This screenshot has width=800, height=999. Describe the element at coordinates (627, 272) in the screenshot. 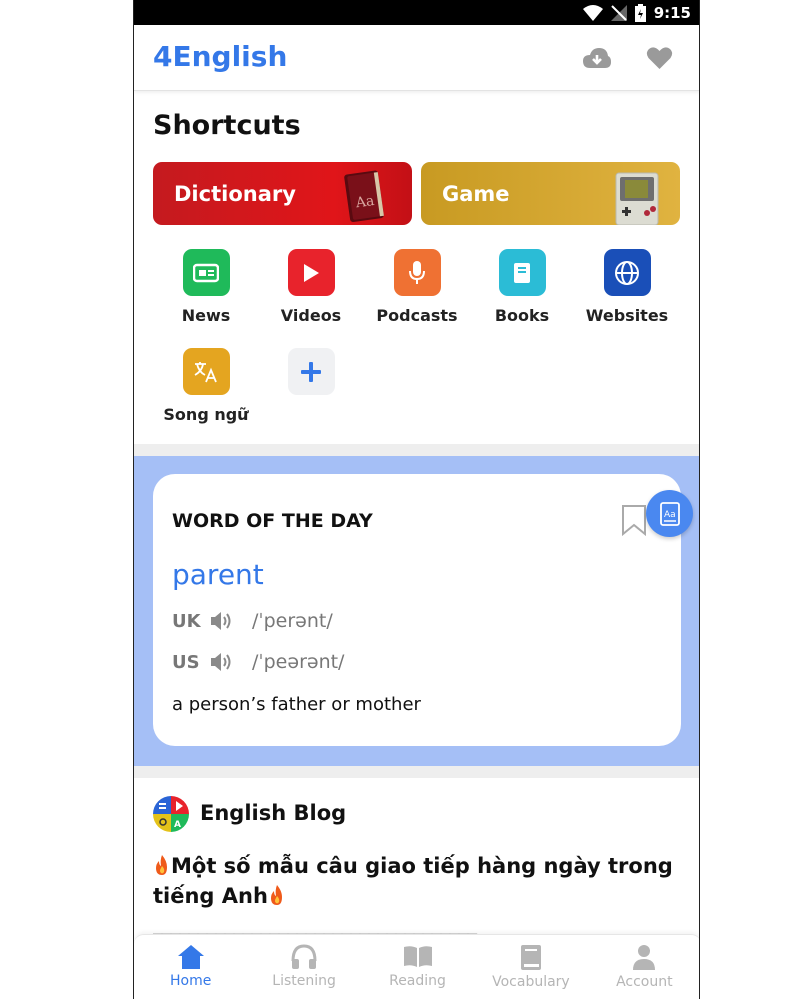

I see `globe-icon` at that location.